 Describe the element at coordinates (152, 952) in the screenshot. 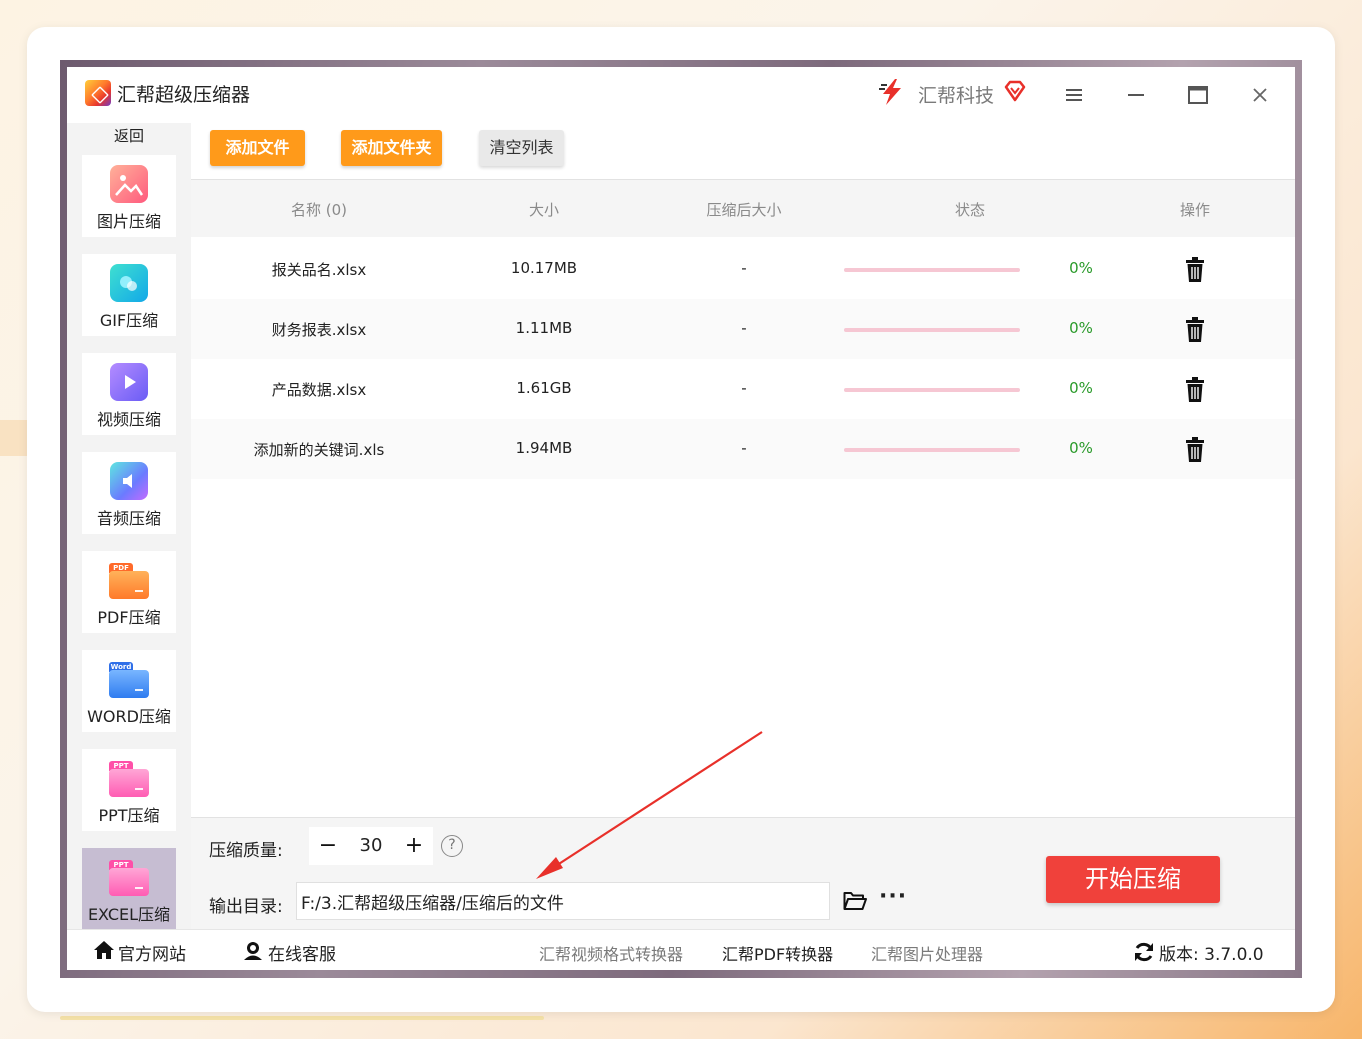

I see `official-website-link: 官方网站` at that location.